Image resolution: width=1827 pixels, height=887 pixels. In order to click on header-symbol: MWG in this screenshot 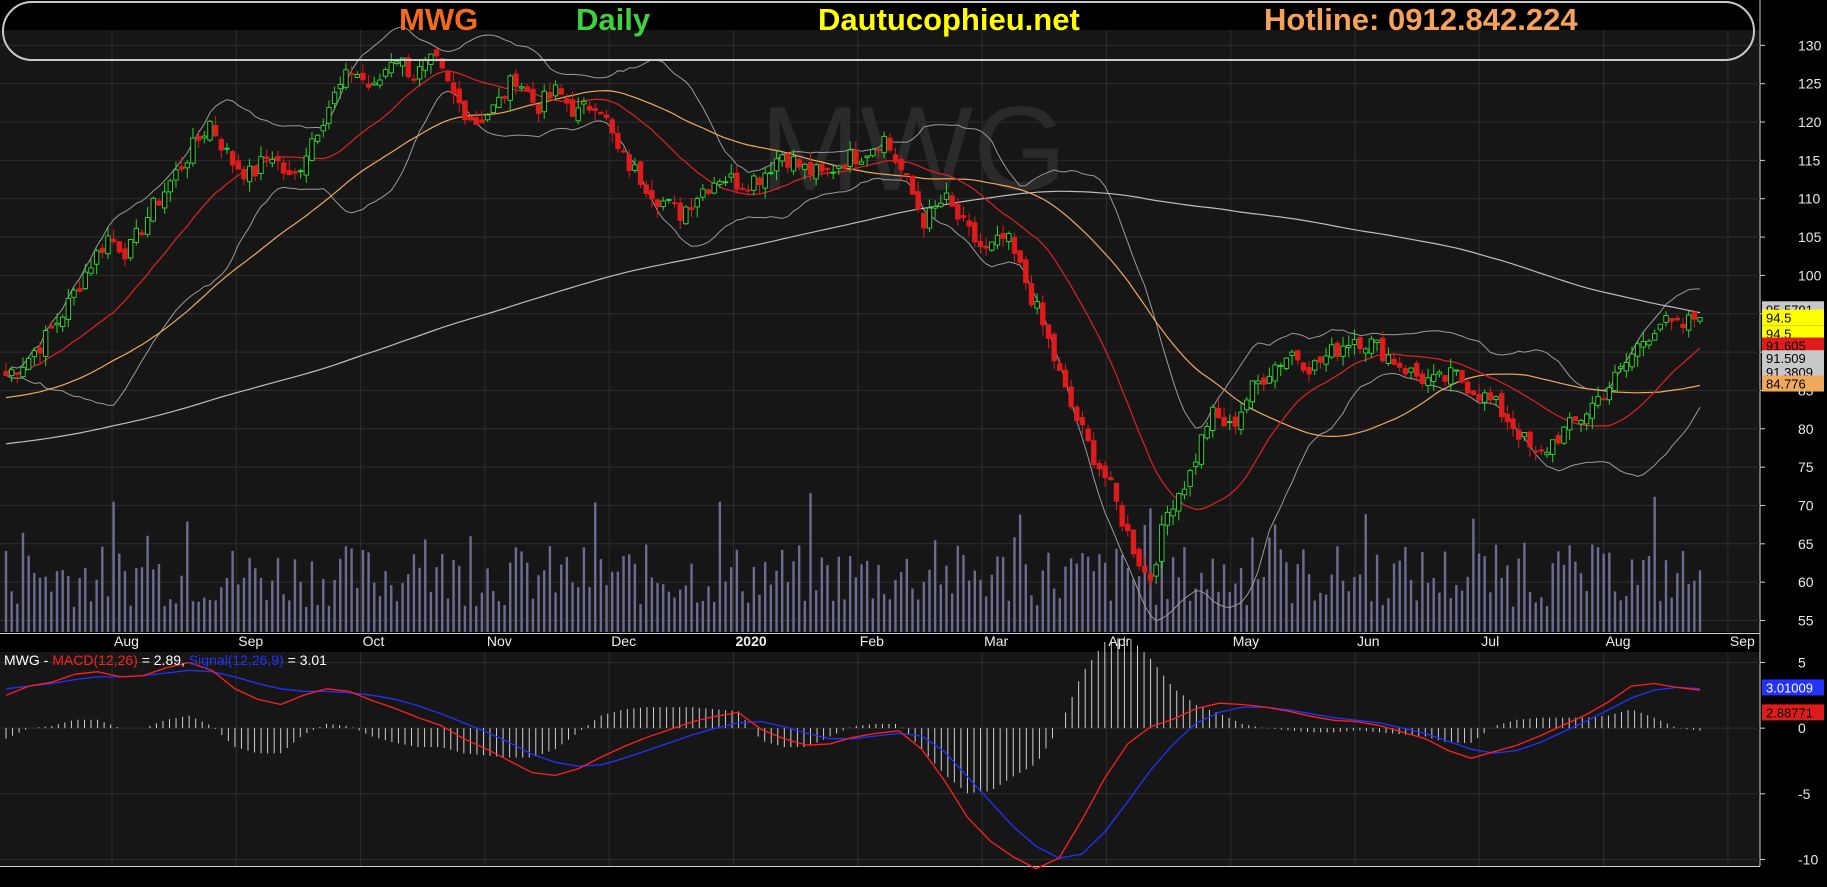, I will do `click(439, 19)`.